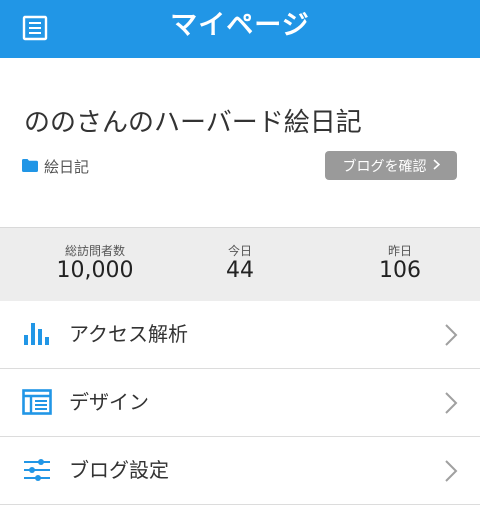 The width and height of the screenshot is (480, 509). I want to click on stat-total-visitors: 総訪問者数 10,000, so click(95, 264).